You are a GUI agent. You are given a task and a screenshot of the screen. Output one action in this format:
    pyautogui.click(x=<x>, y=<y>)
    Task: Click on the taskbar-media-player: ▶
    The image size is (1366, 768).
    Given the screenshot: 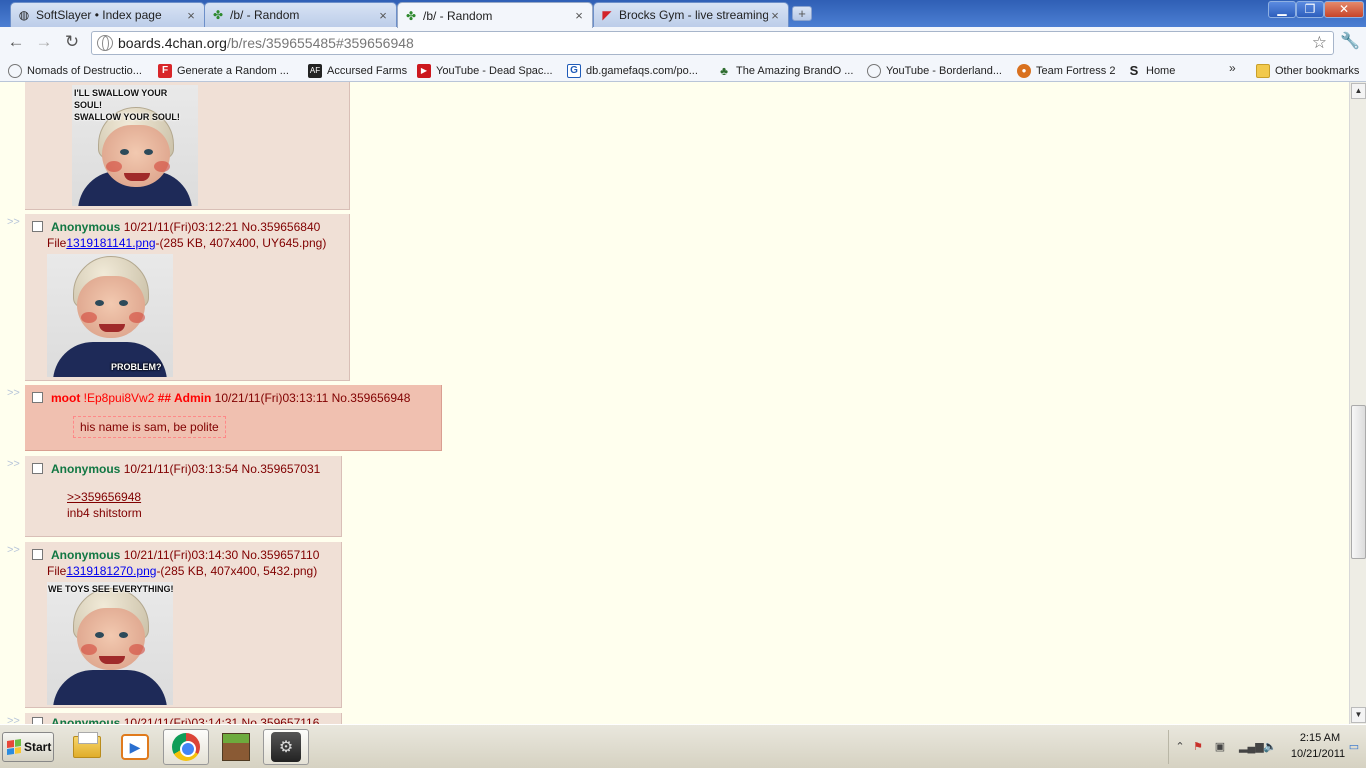 What is the action you would take?
    pyautogui.click(x=135, y=747)
    